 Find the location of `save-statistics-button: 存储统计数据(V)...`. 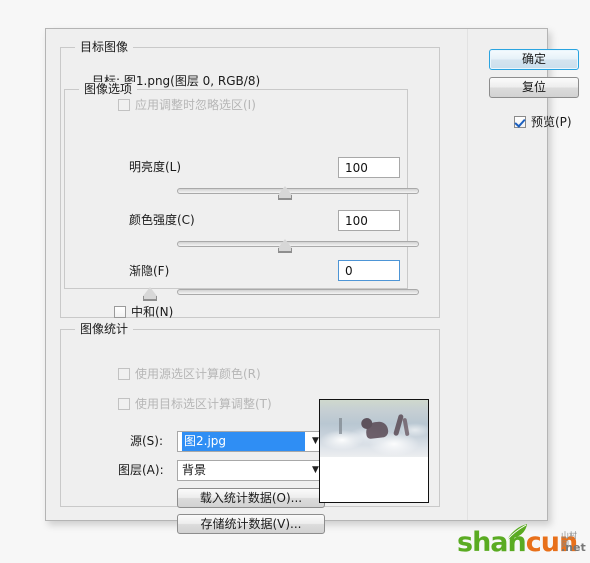

save-statistics-button: 存储统计数据(V)... is located at coordinates (251, 524).